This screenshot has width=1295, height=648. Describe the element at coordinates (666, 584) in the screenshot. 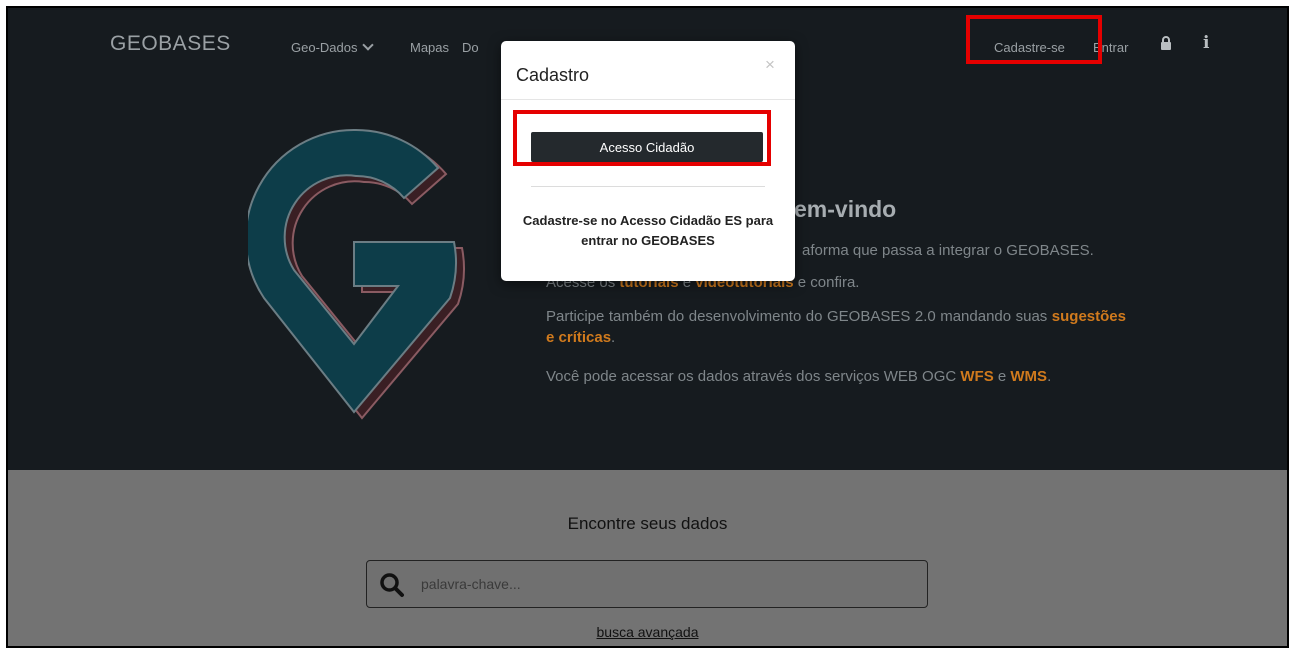

I see `search-input` at that location.